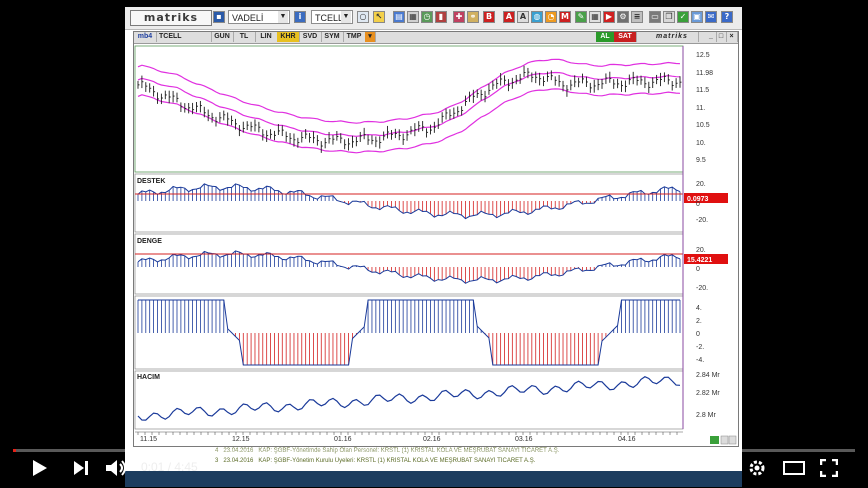 The width and height of the screenshot is (868, 488). Describe the element at coordinates (145, 37) in the screenshot. I see `tab-mb4: mb4` at that location.